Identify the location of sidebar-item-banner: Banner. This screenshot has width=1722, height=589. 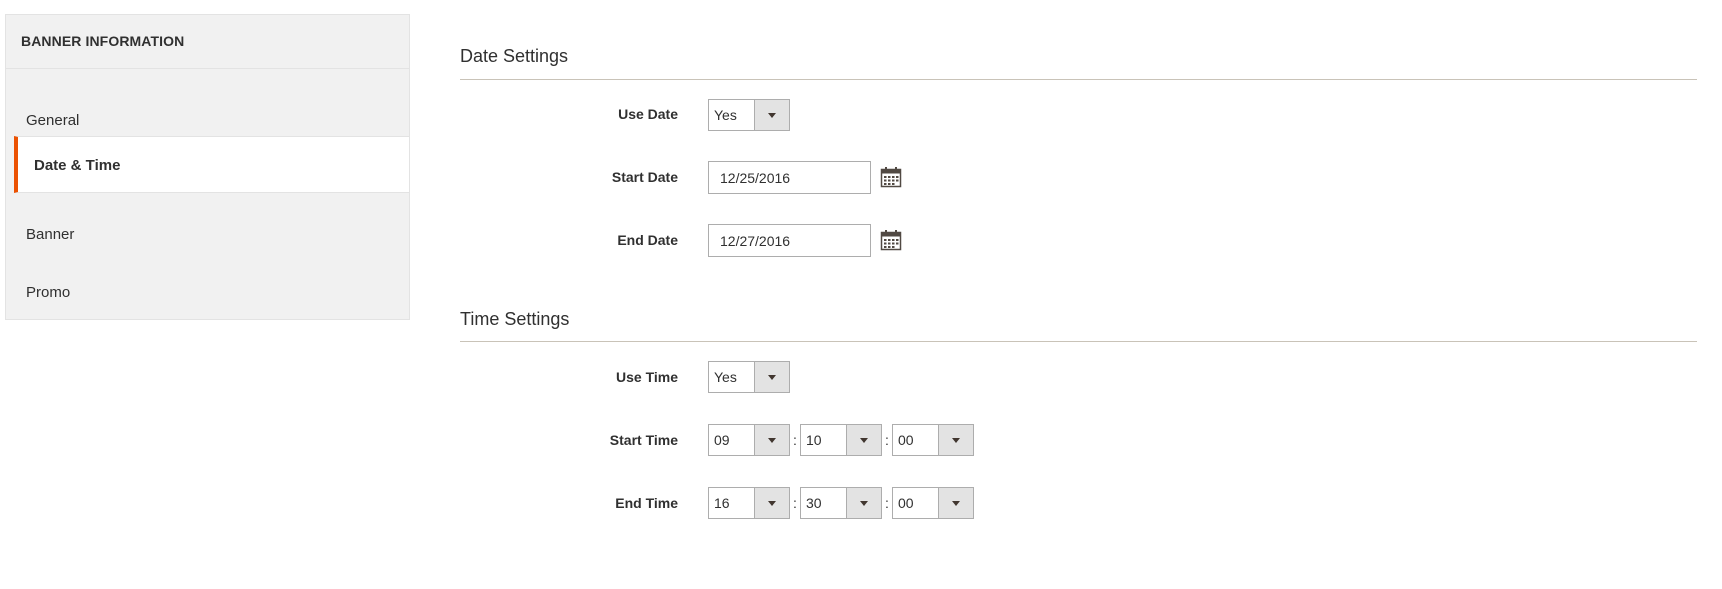
(207, 234).